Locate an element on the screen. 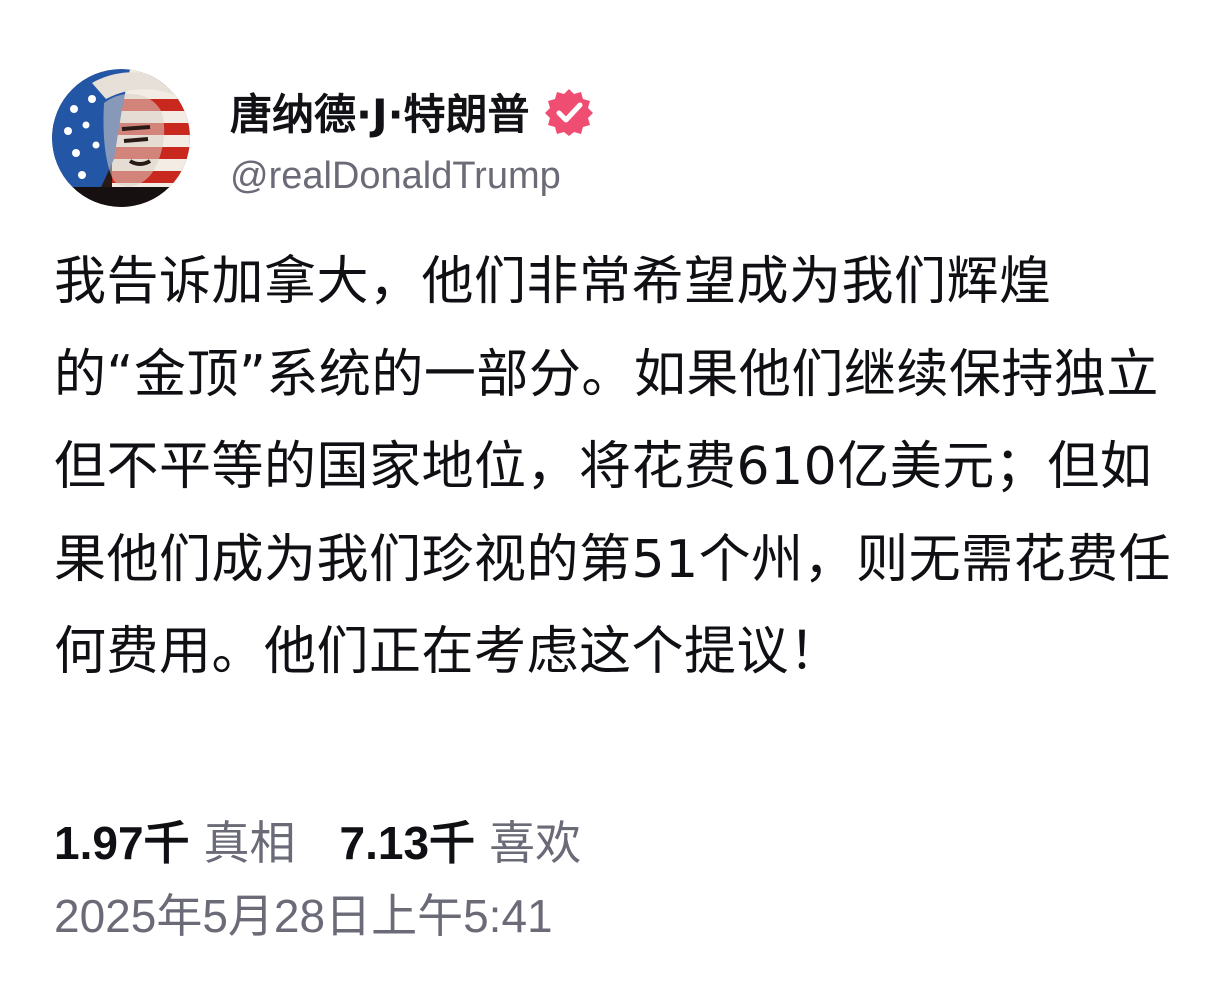 This screenshot has width=1224, height=991. post-timestamp: 2025年5月28日上午5:41 is located at coordinates (303, 916).